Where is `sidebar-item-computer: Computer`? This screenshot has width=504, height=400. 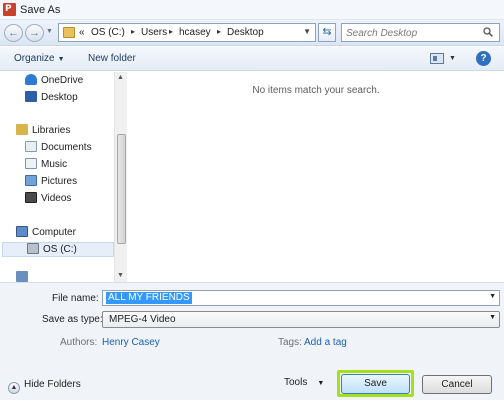
sidebar-item-computer: Computer is located at coordinates (46, 233).